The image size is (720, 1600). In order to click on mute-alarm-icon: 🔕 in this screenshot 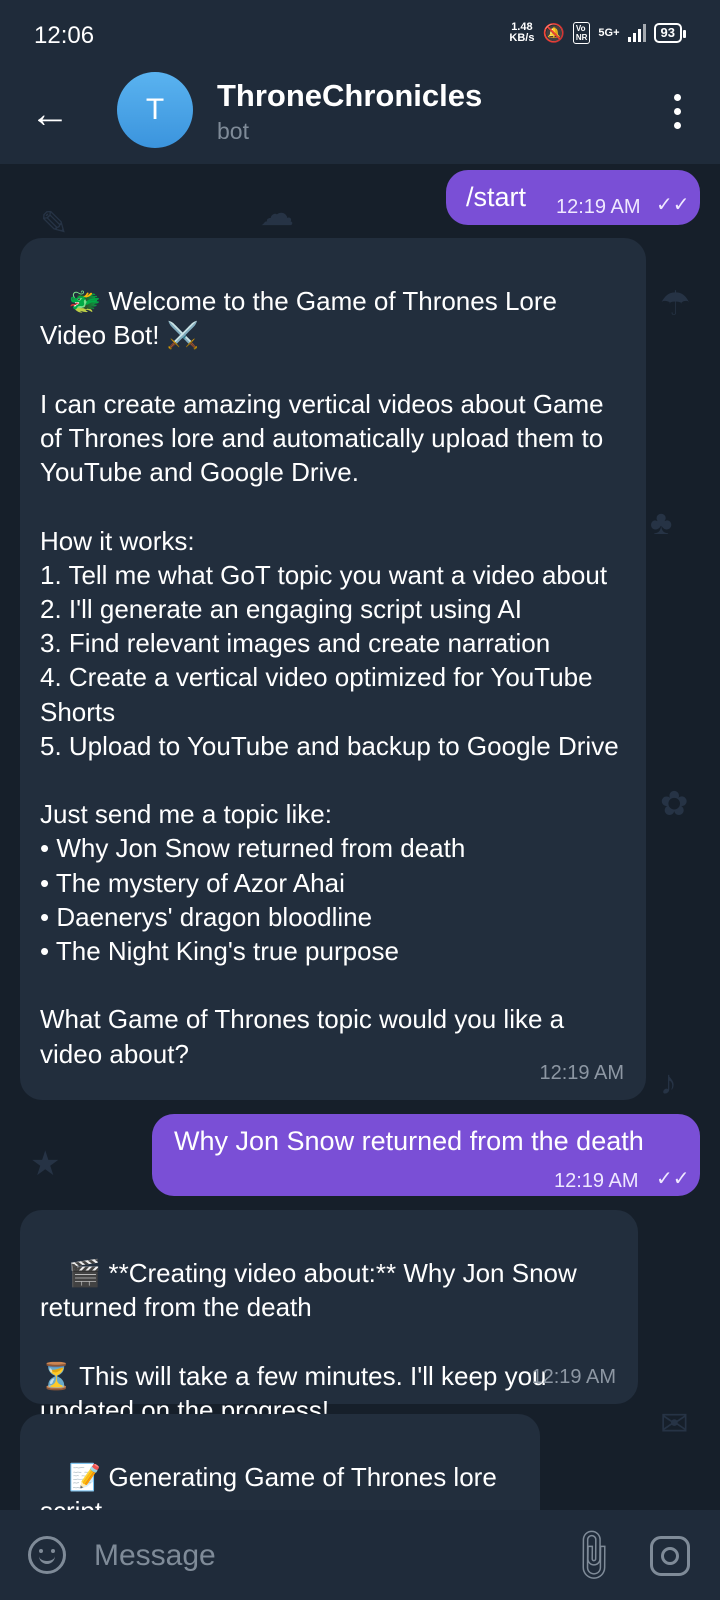, I will do `click(553, 32)`.